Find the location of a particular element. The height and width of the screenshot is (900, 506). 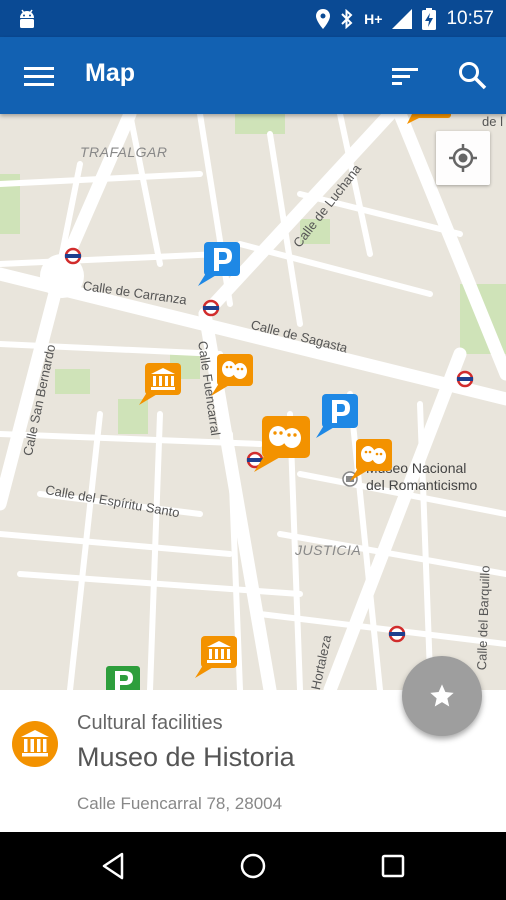

signal-icon is located at coordinates (402, 18).